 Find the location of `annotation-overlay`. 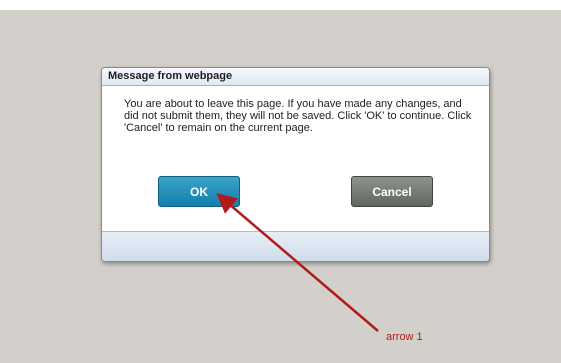

annotation-overlay is located at coordinates (297, 262).